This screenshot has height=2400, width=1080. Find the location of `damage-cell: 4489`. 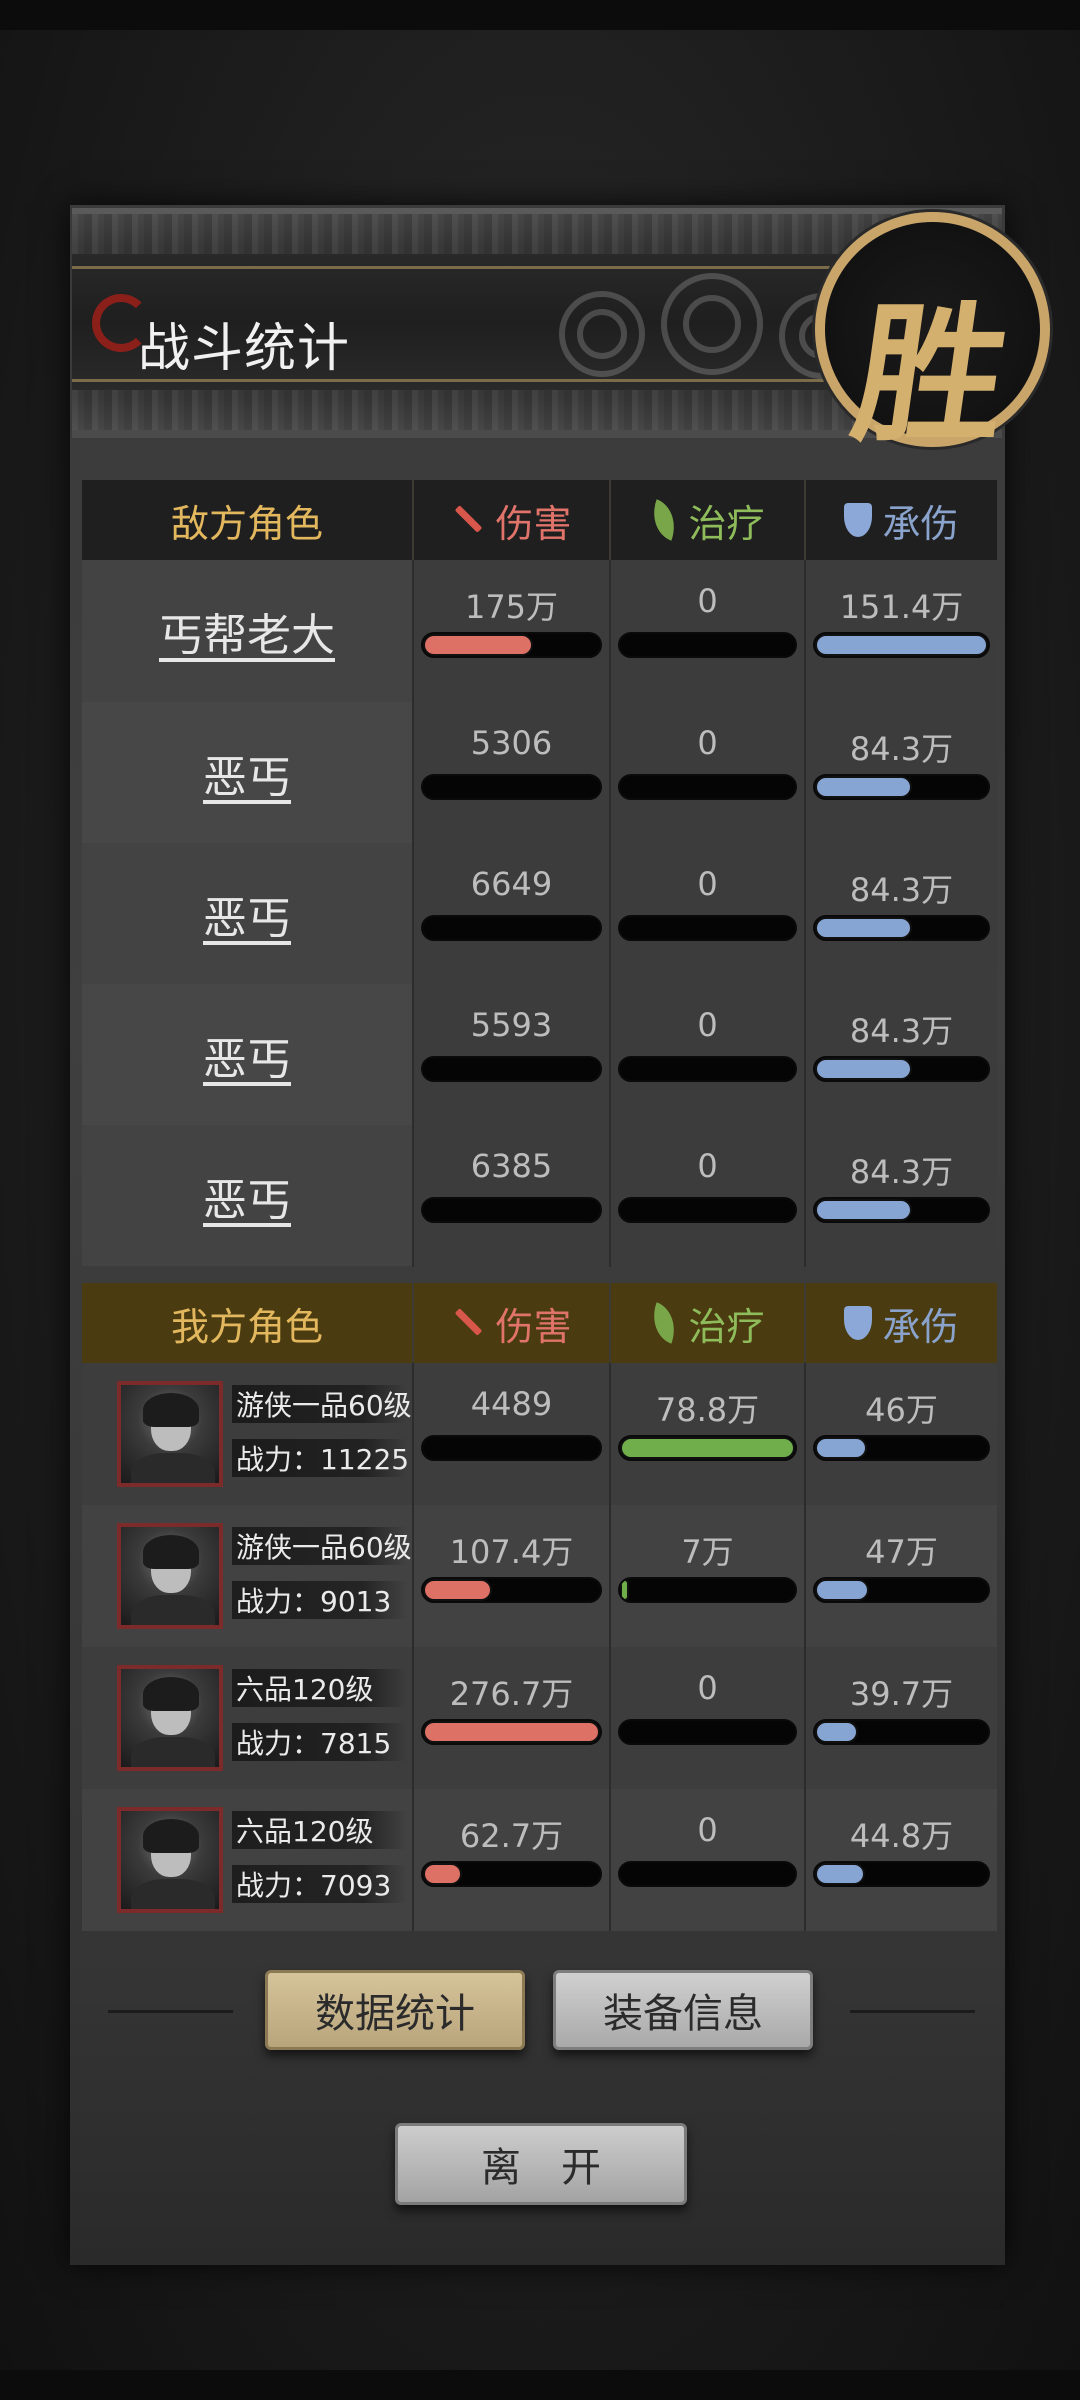

damage-cell: 4489 is located at coordinates (510, 1434).